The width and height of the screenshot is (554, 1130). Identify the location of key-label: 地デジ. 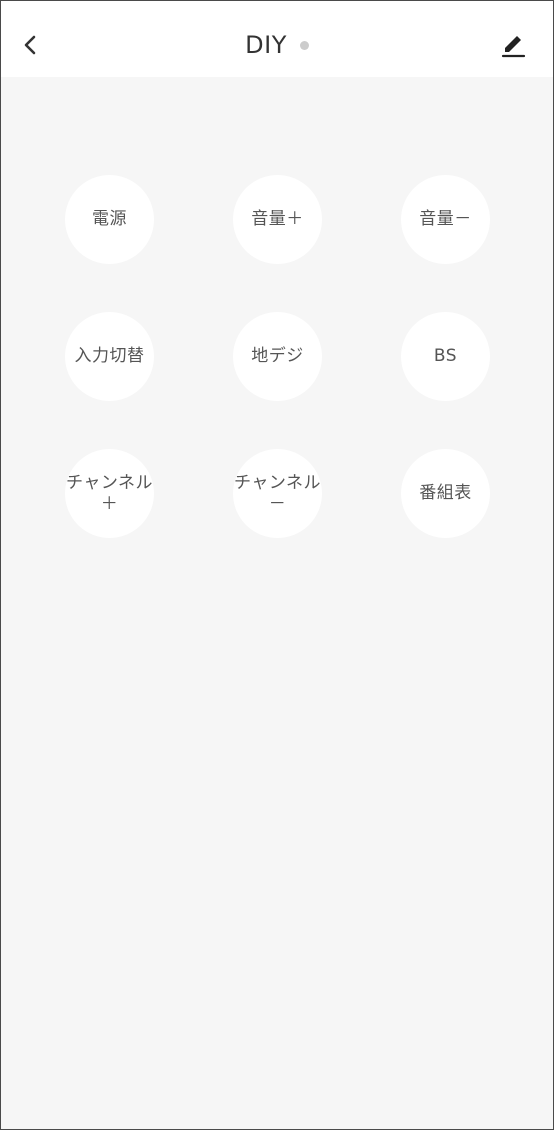
(277, 356).